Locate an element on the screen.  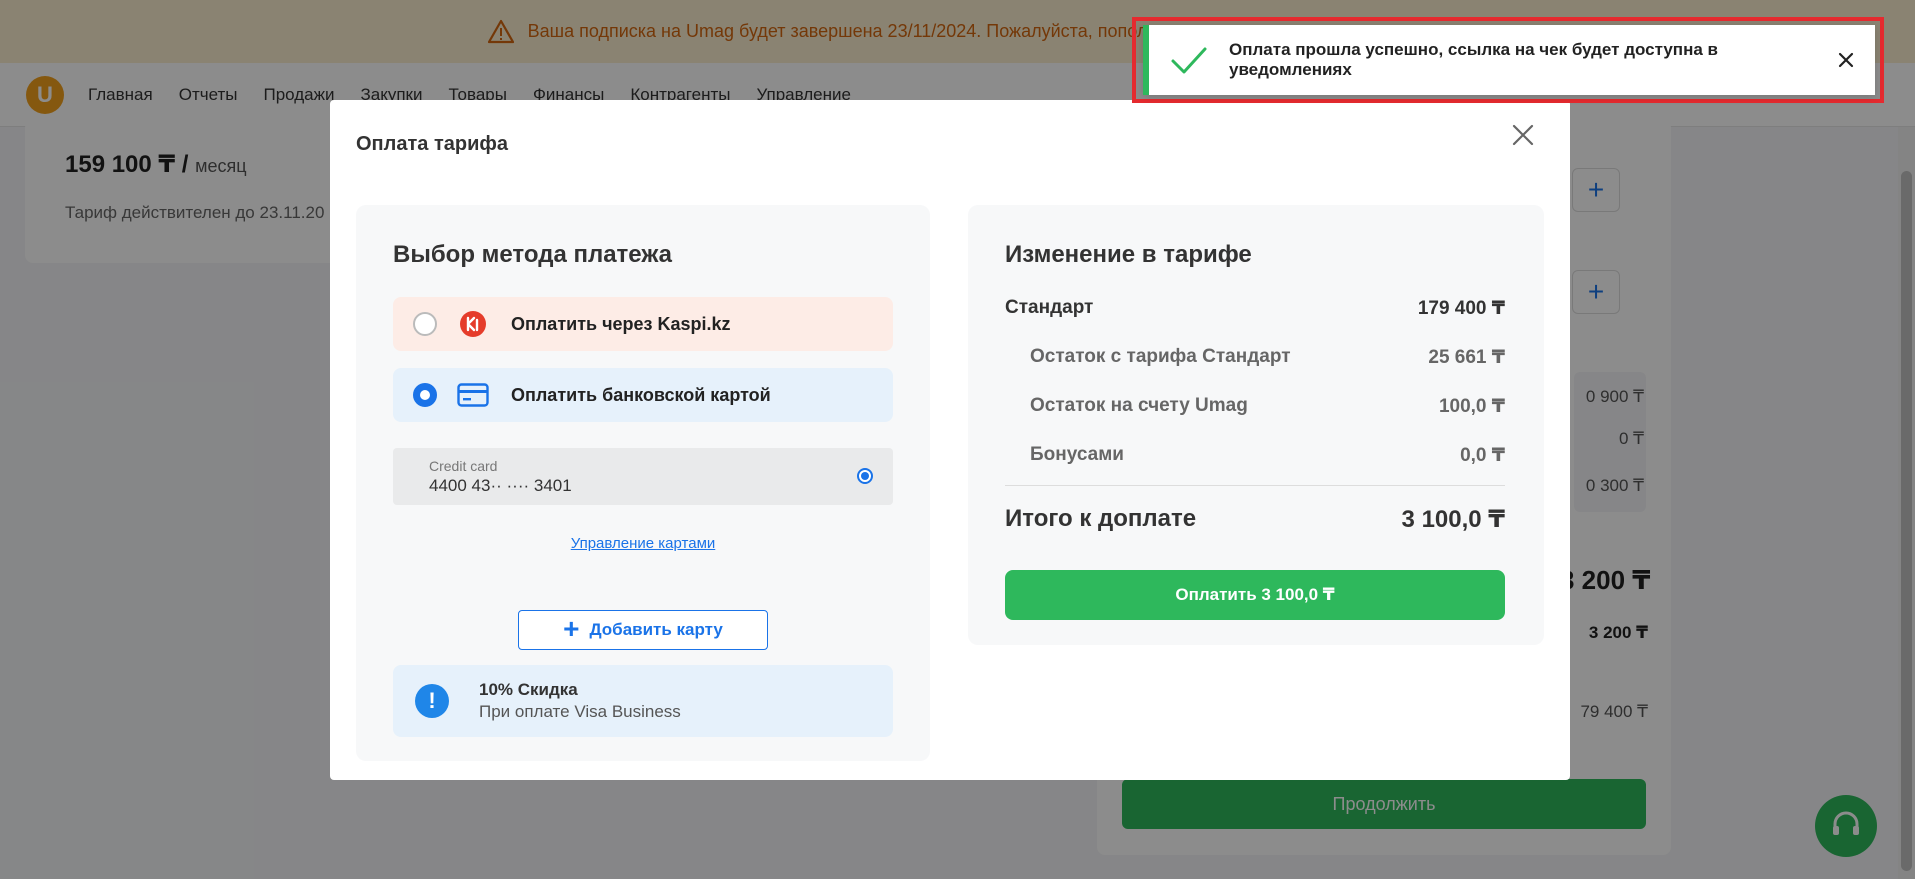
saved-card-number: 4400 43·· ···· 3401 is located at coordinates (500, 485).